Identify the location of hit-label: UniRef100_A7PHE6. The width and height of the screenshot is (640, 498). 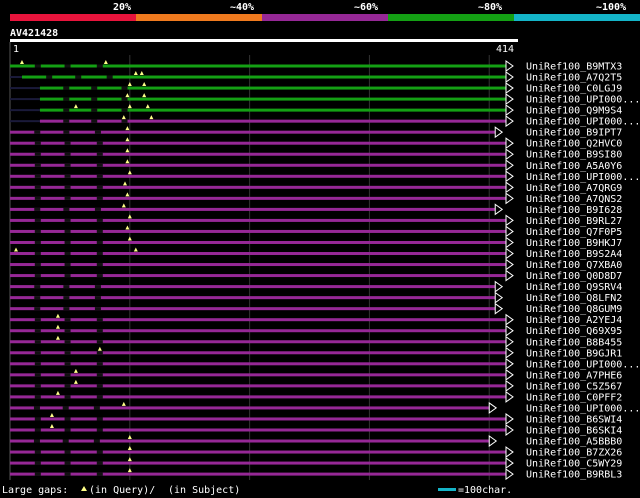
(574, 375).